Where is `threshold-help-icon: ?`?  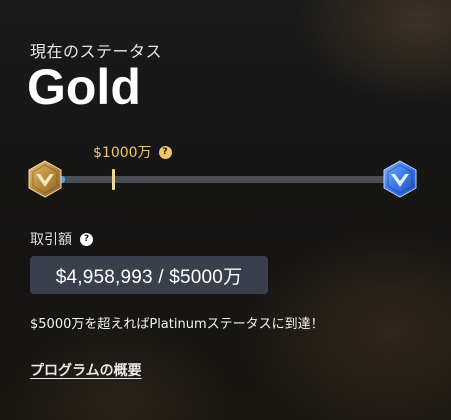 threshold-help-icon: ? is located at coordinates (165, 152).